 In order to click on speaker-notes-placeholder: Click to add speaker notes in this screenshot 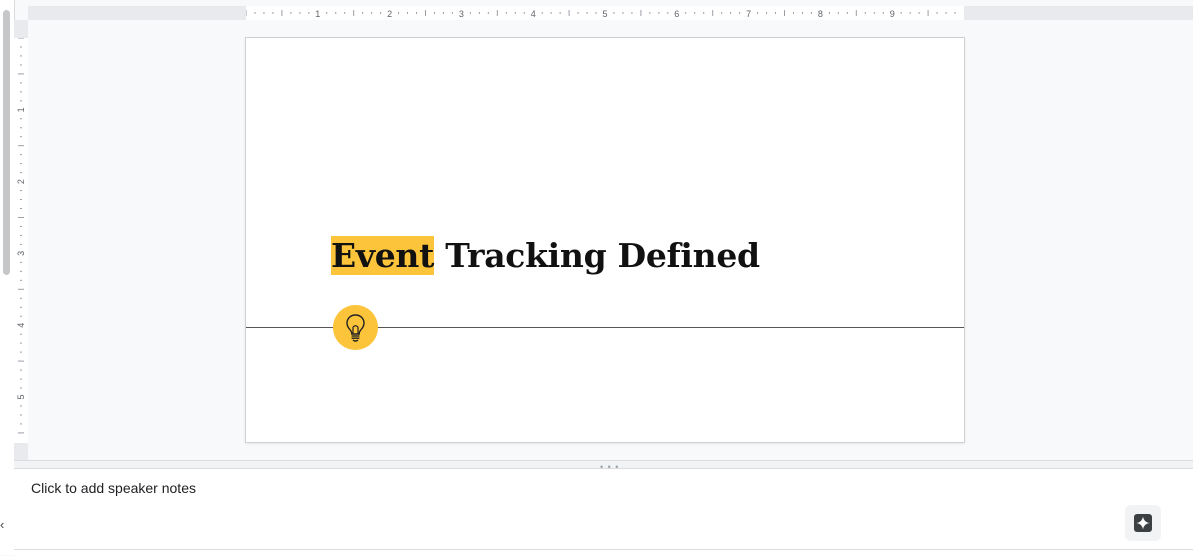, I will do `click(113, 488)`.